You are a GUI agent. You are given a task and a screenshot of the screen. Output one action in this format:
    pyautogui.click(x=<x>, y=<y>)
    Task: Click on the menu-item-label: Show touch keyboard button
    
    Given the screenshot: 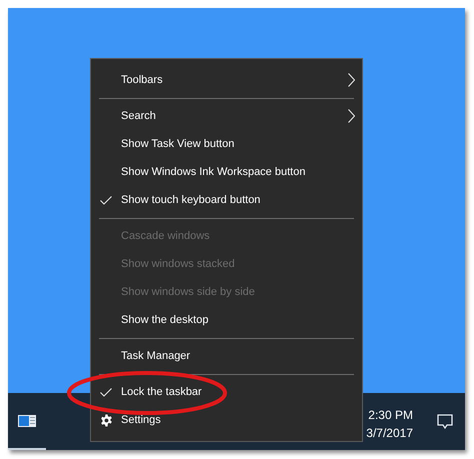 What is the action you would take?
    pyautogui.click(x=190, y=200)
    